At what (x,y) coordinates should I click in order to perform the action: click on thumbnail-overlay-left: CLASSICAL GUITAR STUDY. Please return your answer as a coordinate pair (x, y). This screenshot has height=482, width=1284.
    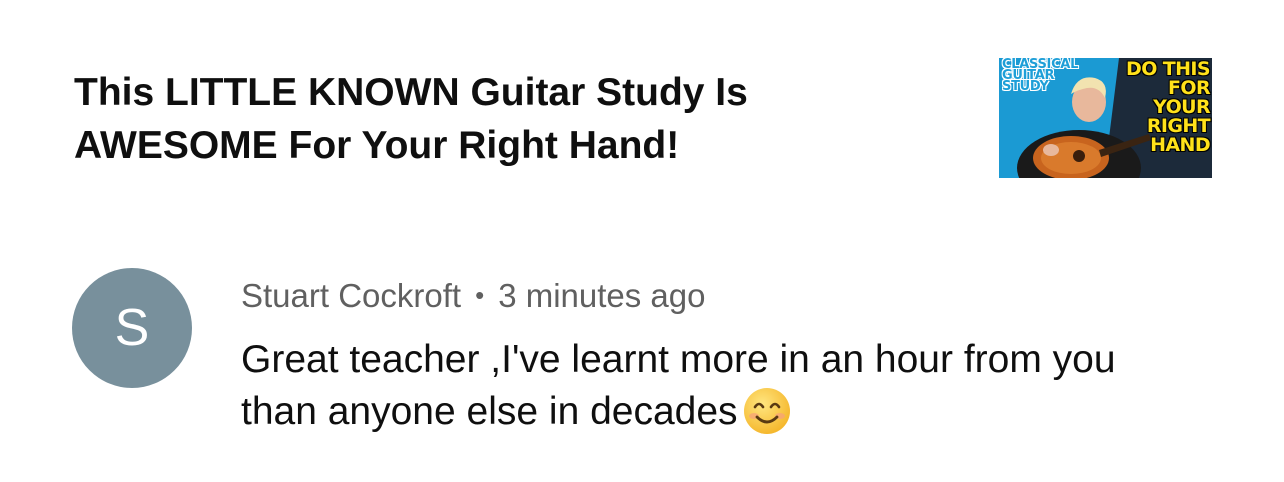
    Looking at the image, I should click on (1040, 76).